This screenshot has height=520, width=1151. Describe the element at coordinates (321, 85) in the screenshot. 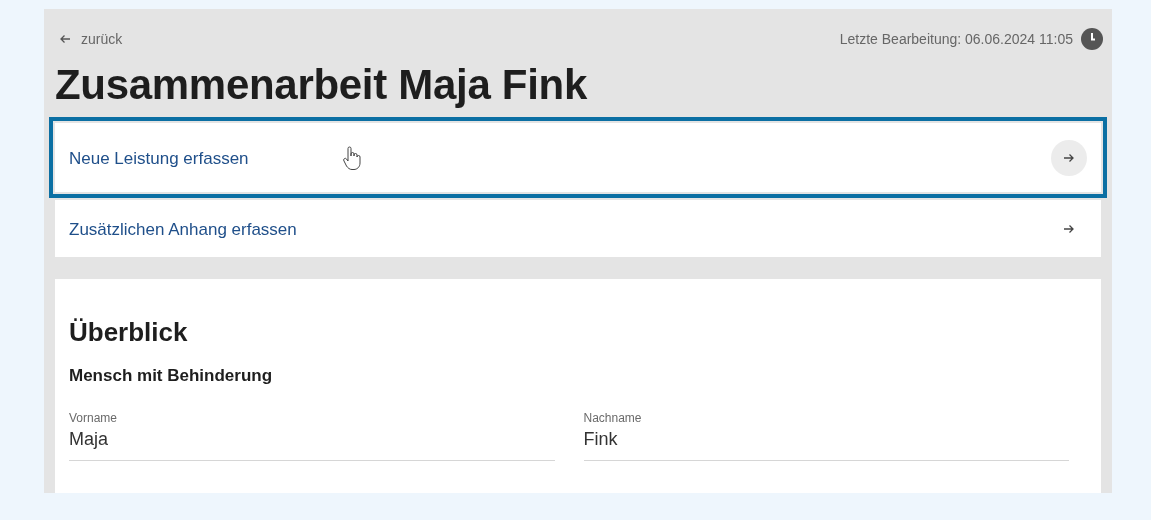

I see `page-title: Zusammenarbeit Maja Fink` at that location.